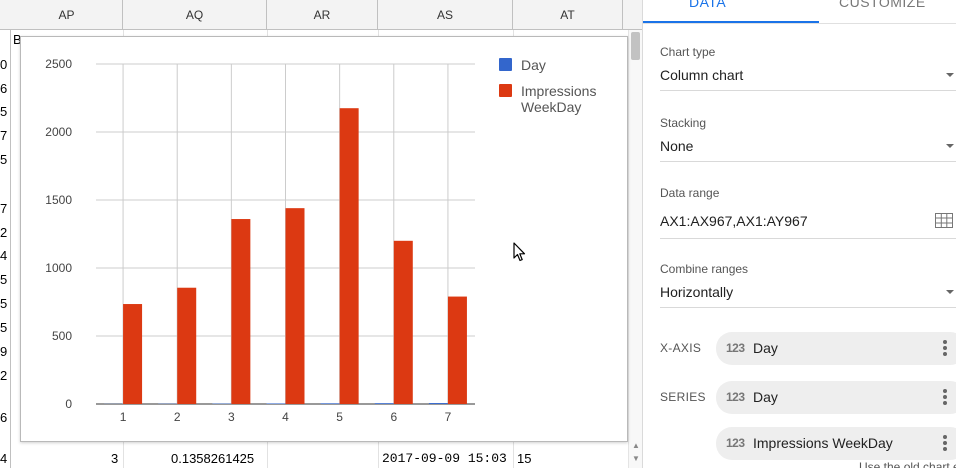  Describe the element at coordinates (636, 445) in the screenshot. I see `scroll-up-arrow-icon: ▲` at that location.